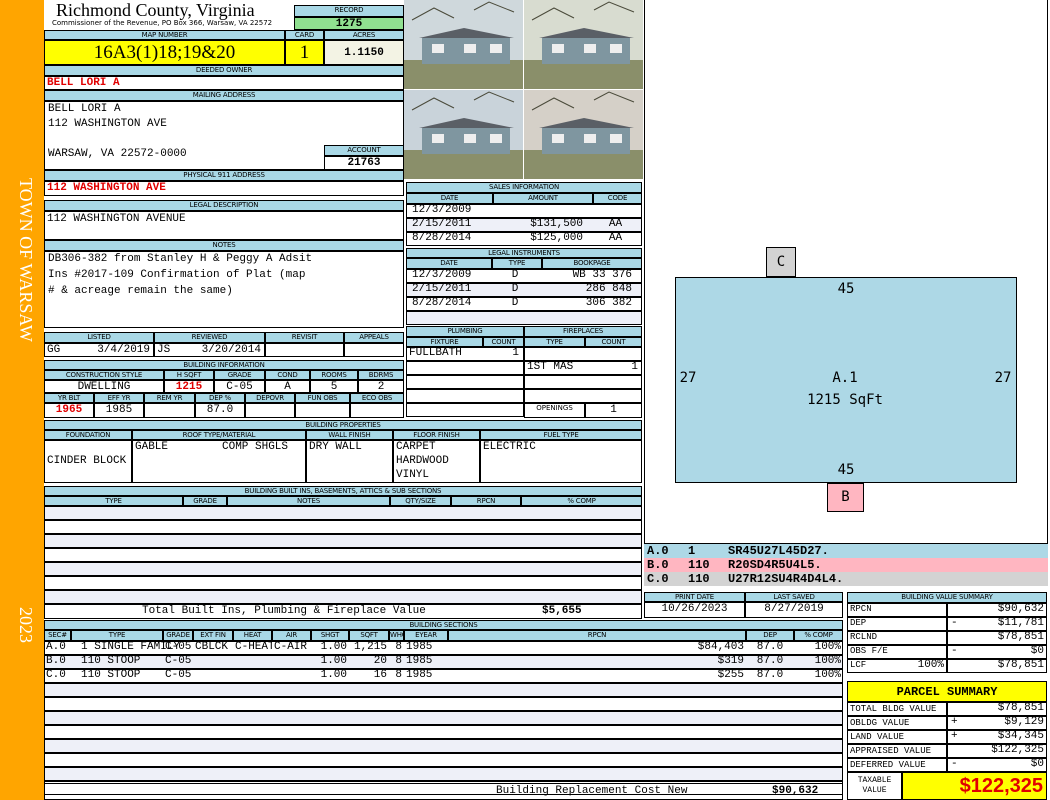 The height and width of the screenshot is (800, 1050). What do you see at coordinates (420, 501) in the screenshot?
I see `built-ins-header: QTY/SIZE` at bounding box center [420, 501].